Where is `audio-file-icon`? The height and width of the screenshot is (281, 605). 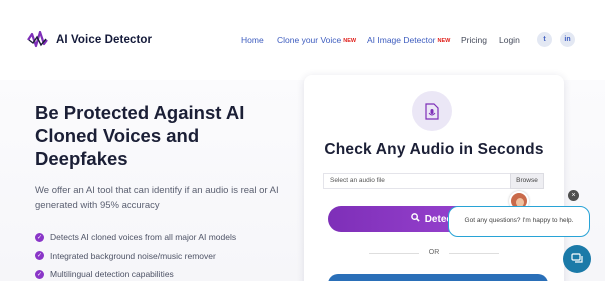 audio-file-icon is located at coordinates (432, 111).